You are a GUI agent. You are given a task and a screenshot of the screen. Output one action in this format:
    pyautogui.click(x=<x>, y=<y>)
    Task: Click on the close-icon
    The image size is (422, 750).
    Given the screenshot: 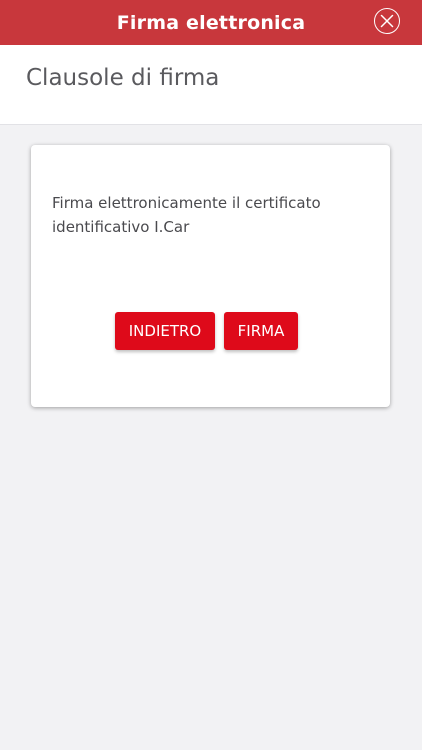 What is the action you would take?
    pyautogui.click(x=387, y=21)
    